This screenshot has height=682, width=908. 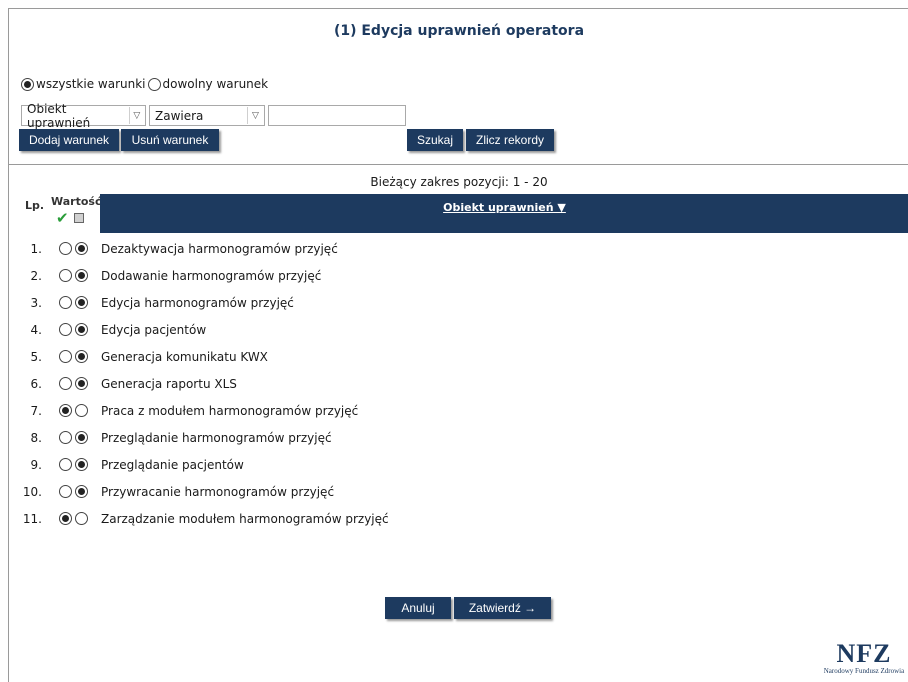 What do you see at coordinates (59, 115) in the screenshot?
I see `field-select-value: Obiekt uprawnień` at bounding box center [59, 115].